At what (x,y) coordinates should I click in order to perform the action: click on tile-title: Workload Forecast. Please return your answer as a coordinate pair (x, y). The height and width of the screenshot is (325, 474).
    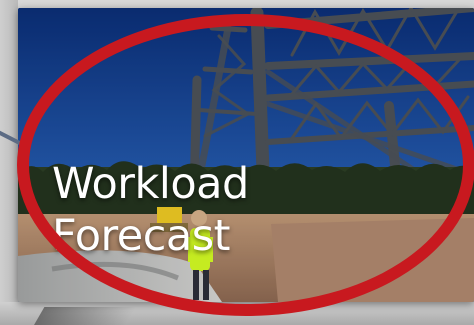
    Looking at the image, I should click on (150, 210).